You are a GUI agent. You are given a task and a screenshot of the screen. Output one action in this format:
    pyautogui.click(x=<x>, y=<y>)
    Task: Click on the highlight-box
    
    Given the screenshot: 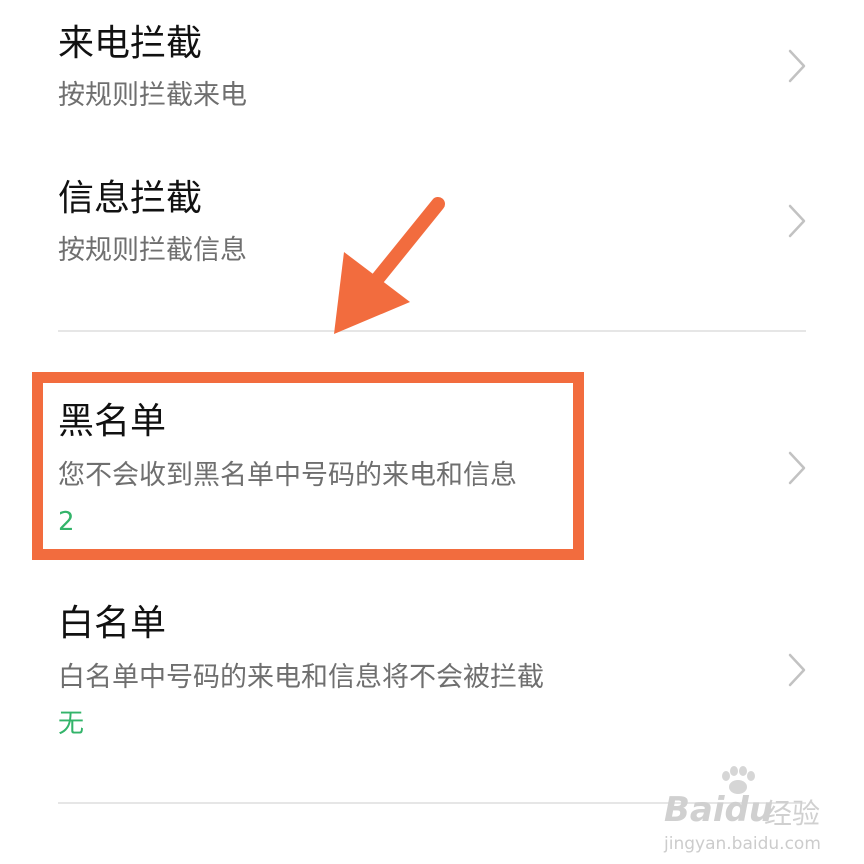 What is the action you would take?
    pyautogui.click(x=308, y=466)
    